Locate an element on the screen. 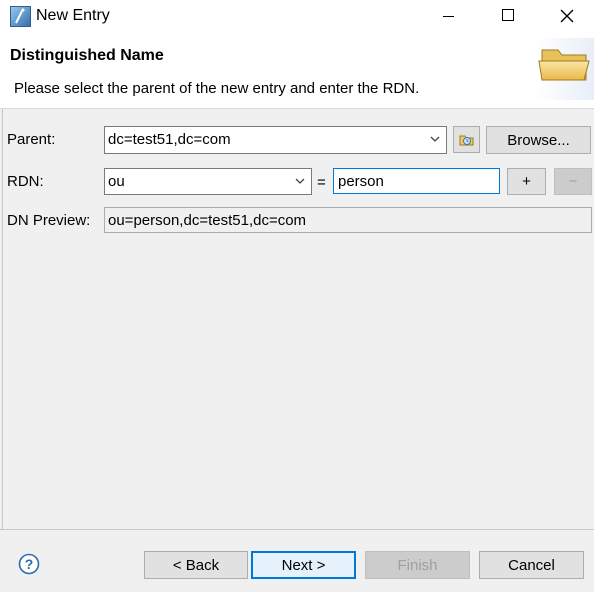  minimize-icon is located at coordinates (448, 16).